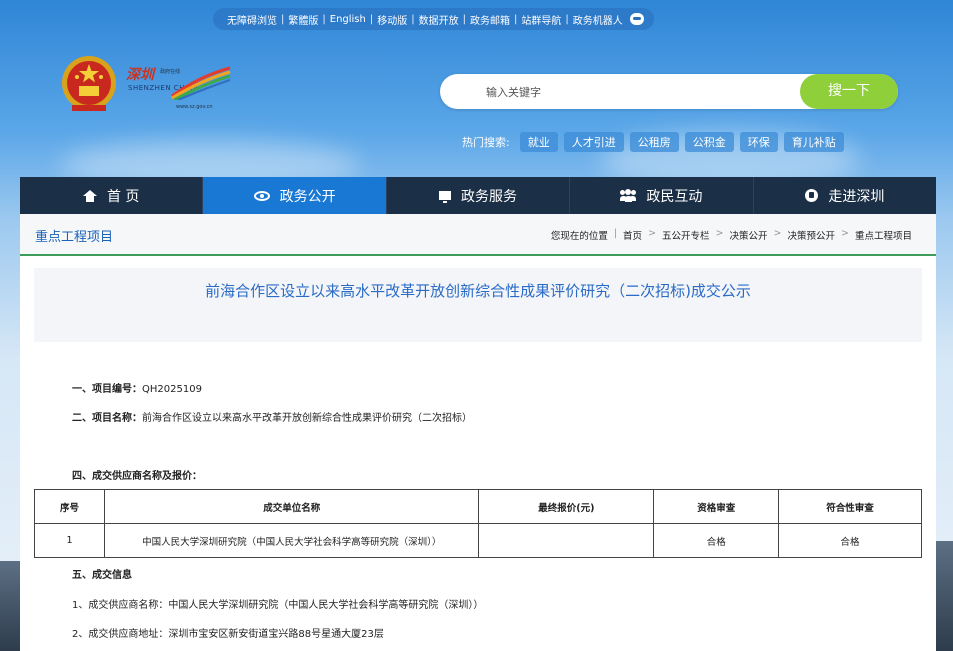 This screenshot has height=651, width=953. Describe the element at coordinates (490, 19) in the screenshot. I see `gov-mail-link: 政务邮箱` at that location.